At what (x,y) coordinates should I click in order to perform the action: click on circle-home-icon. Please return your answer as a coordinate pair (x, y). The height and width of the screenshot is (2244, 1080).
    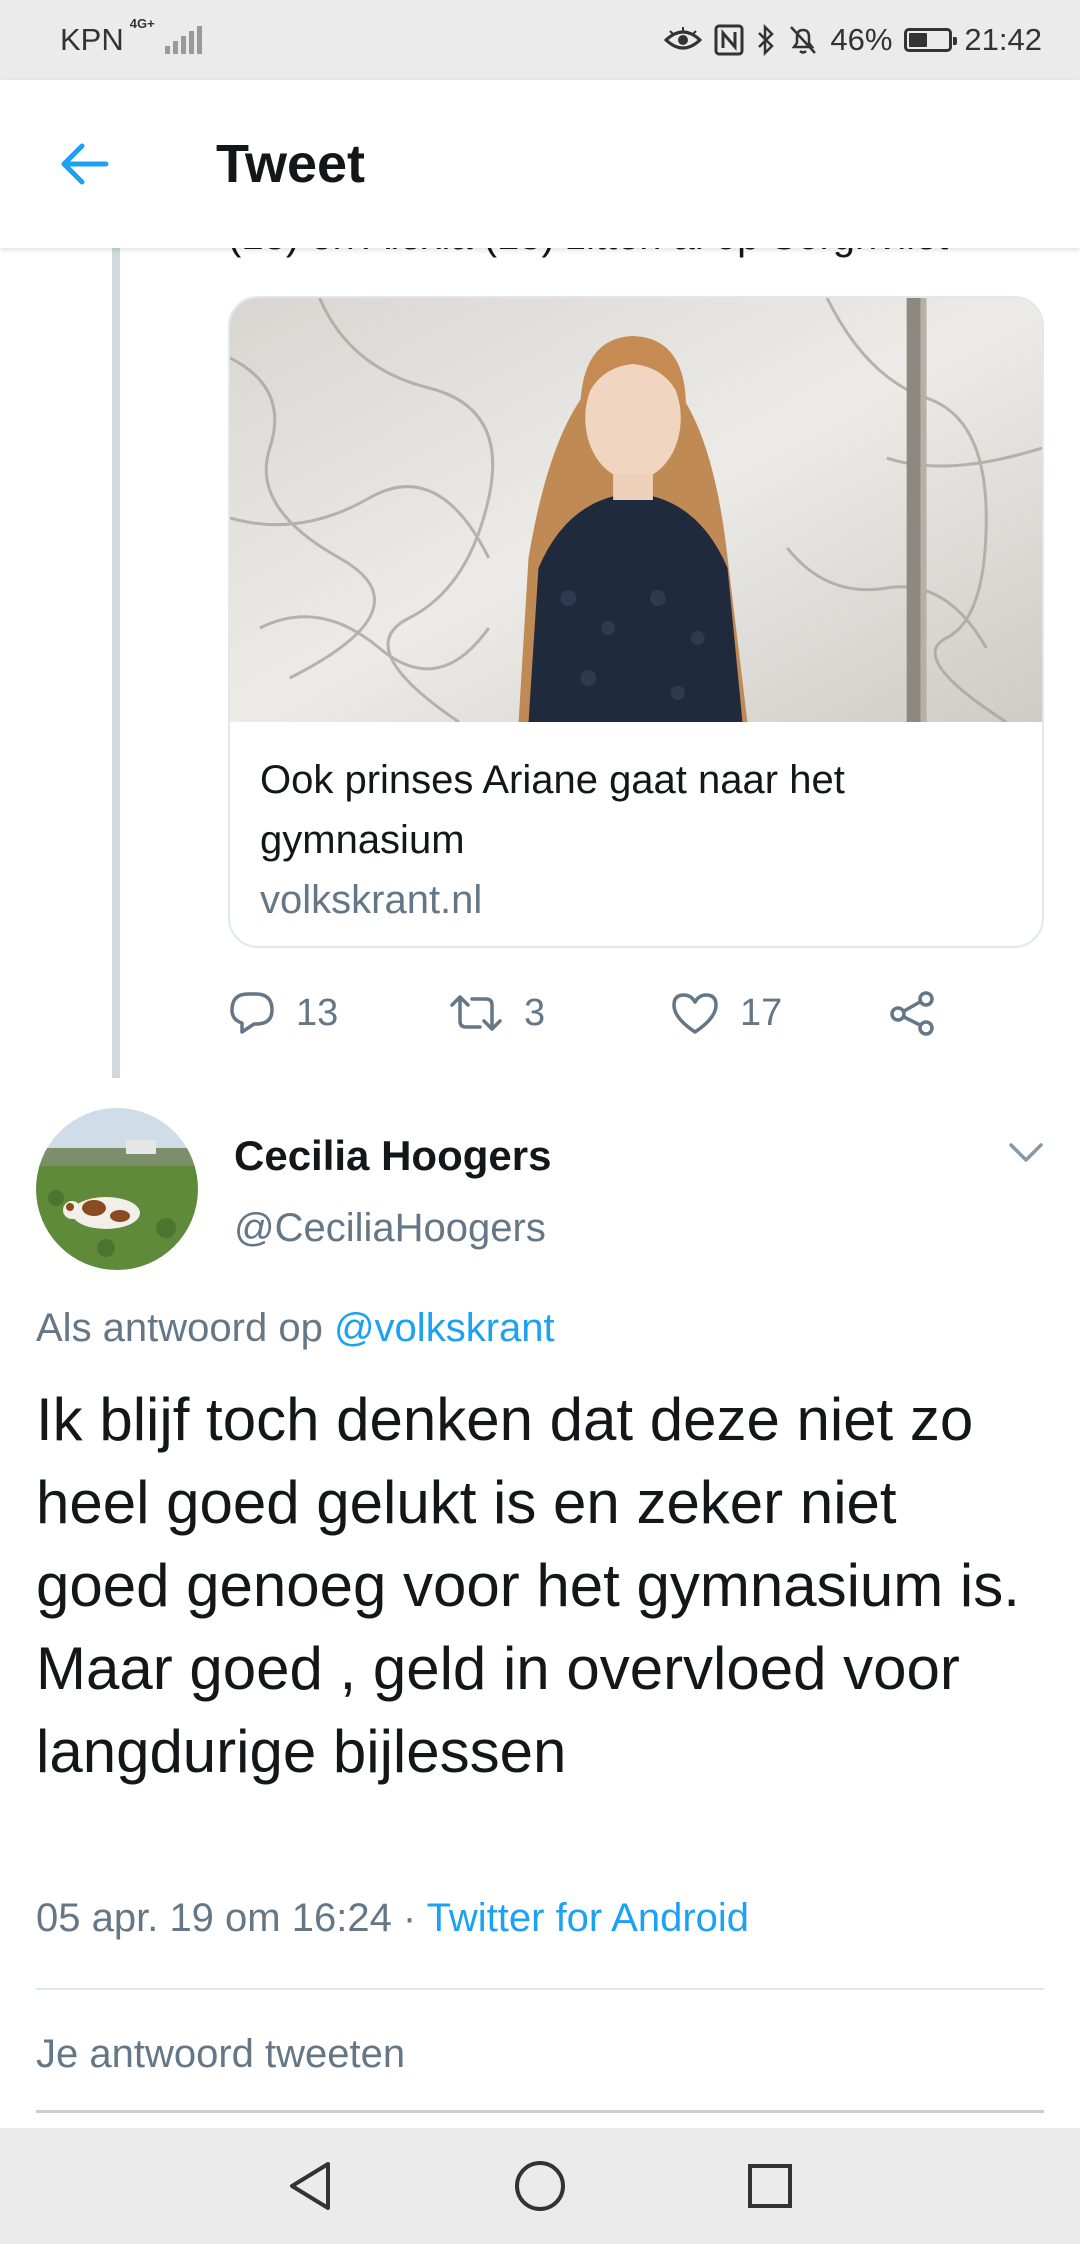
    Looking at the image, I should click on (540, 2186).